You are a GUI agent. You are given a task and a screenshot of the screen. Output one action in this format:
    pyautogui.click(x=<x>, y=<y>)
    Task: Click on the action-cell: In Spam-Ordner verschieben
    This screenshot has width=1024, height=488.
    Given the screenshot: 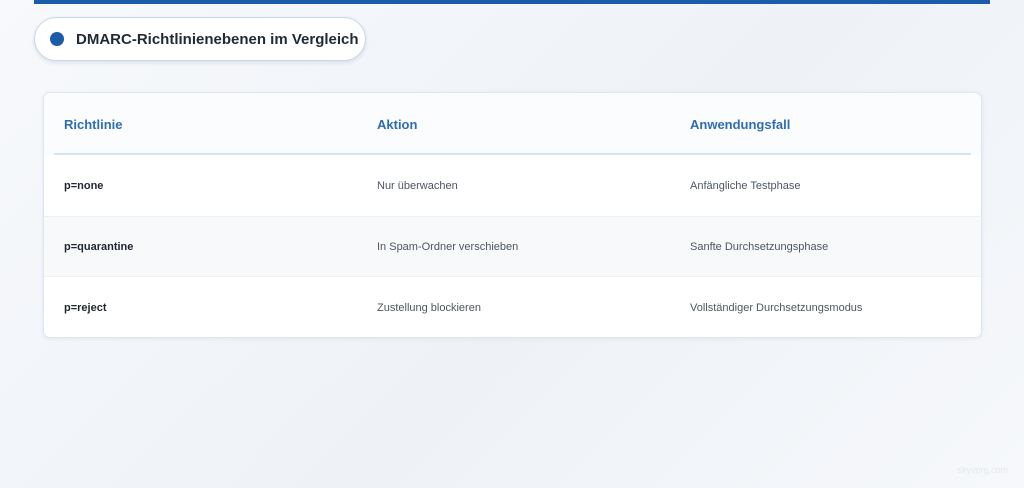 What is the action you would take?
    pyautogui.click(x=448, y=246)
    